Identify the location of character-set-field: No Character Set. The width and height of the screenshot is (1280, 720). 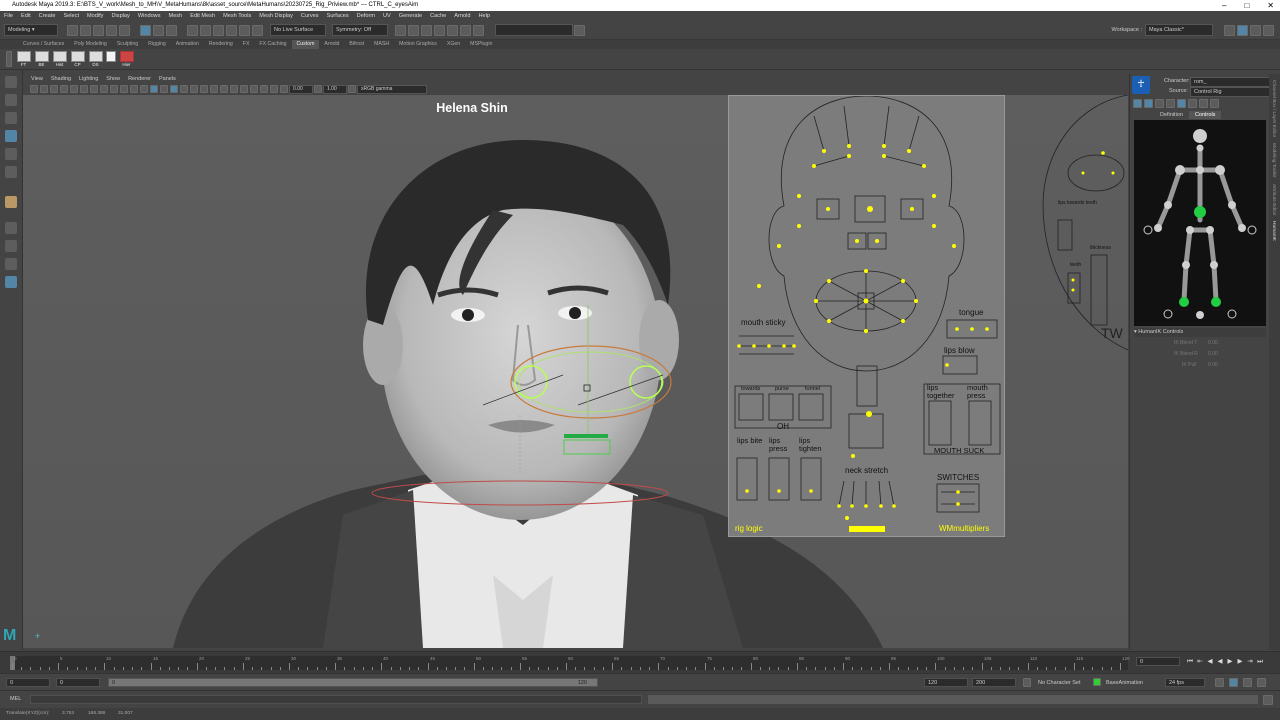
(1060, 682).